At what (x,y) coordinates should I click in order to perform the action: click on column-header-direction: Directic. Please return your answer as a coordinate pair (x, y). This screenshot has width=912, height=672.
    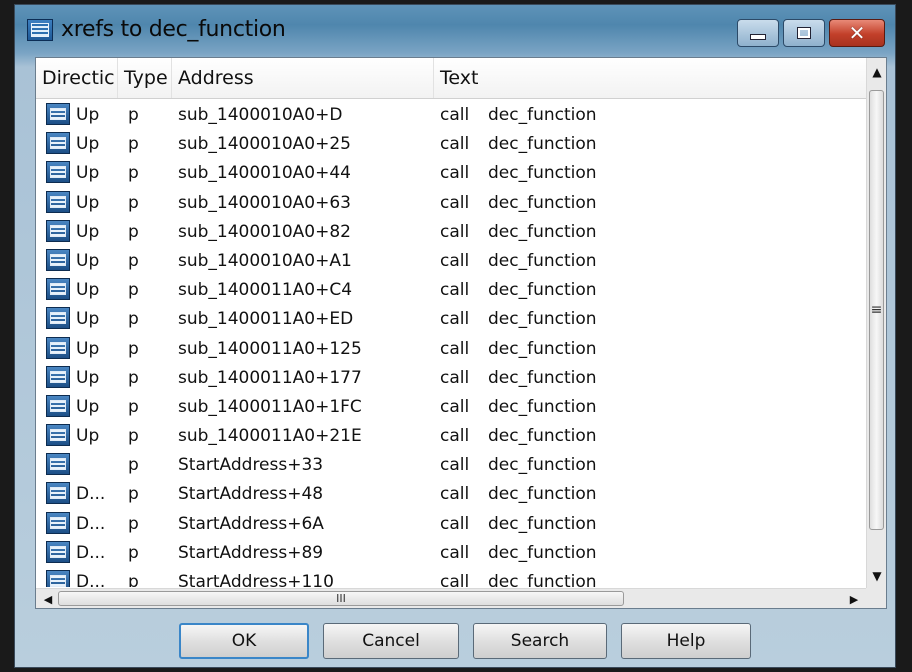
    Looking at the image, I should click on (77, 78).